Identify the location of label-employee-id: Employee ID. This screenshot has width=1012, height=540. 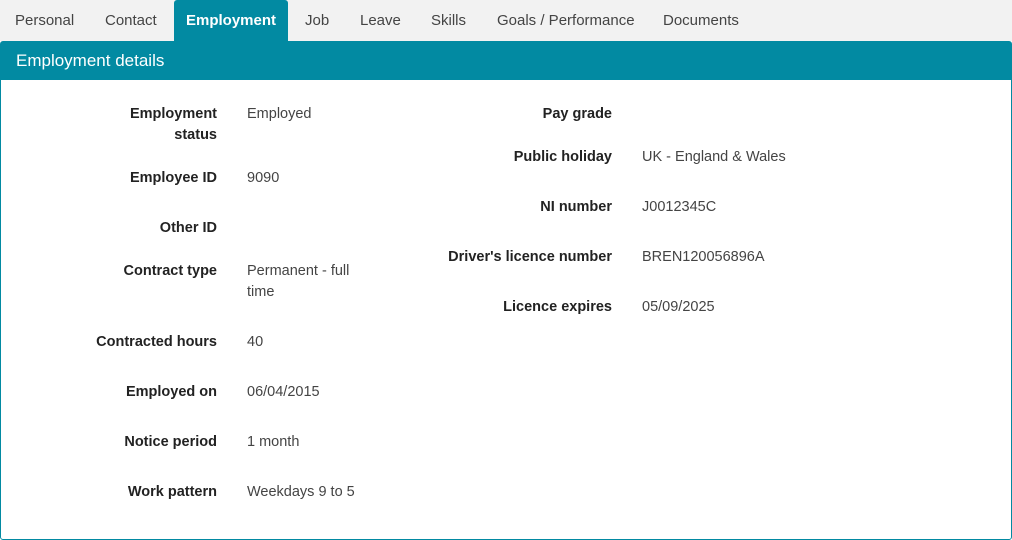
(173, 178).